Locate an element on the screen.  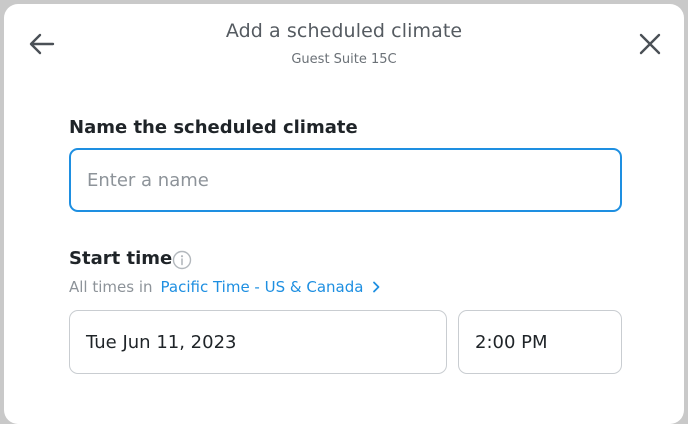
timezone-link-label: Pacific Time - US & Canada is located at coordinates (262, 287).